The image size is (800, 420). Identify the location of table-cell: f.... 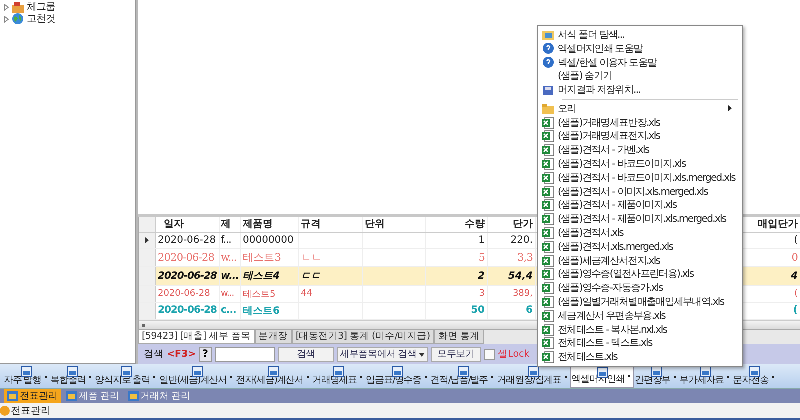
(226, 240).